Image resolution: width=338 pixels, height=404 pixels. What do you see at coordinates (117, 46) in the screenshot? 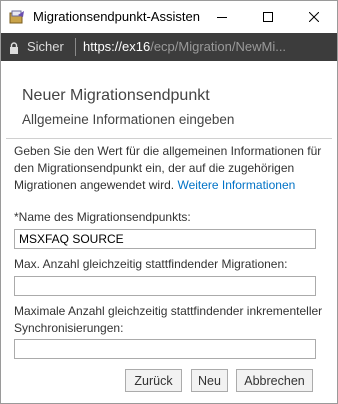
I see `url-host: https://ex16` at bounding box center [117, 46].